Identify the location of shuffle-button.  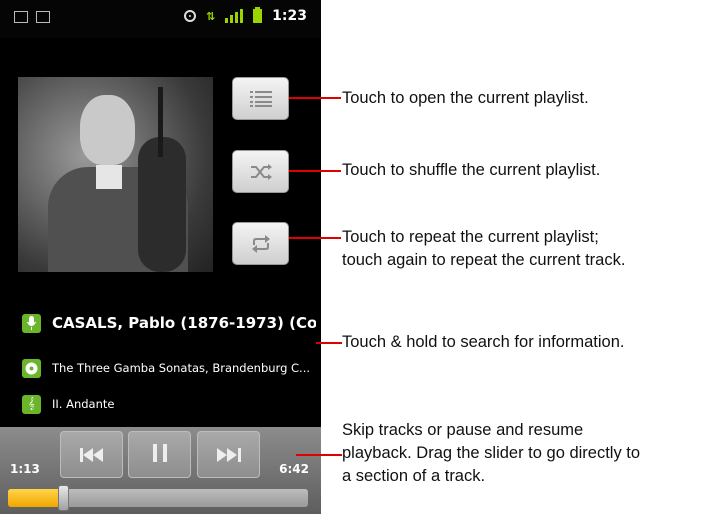
(260, 171).